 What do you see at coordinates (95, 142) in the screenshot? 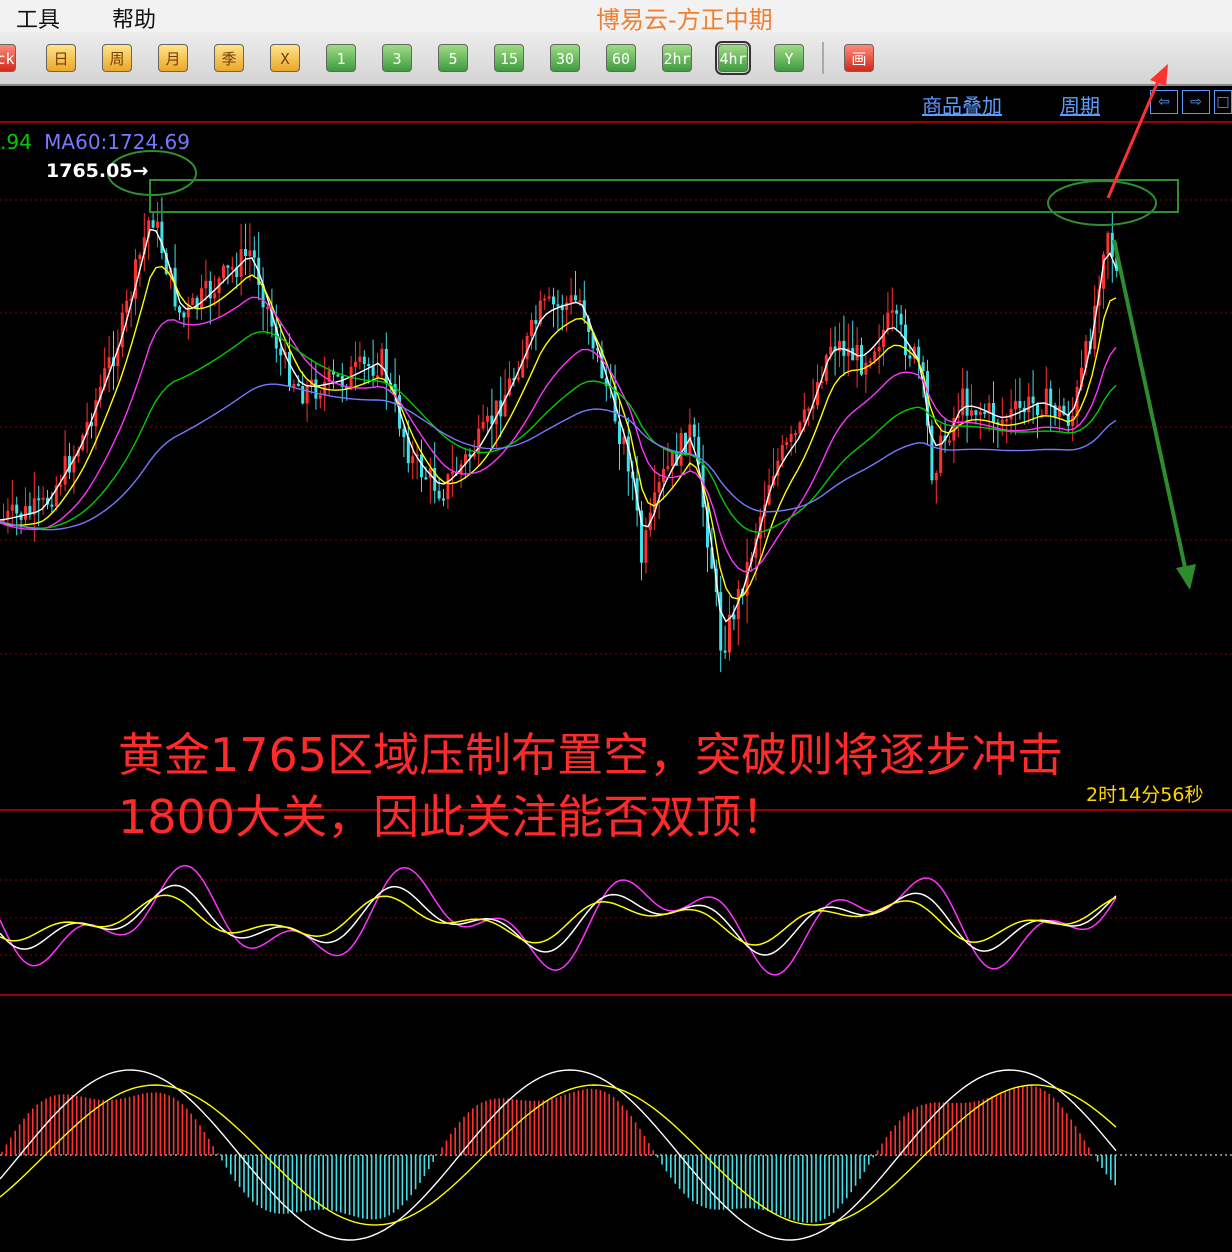
I see `ma-legend: .94 MA60:1724.69` at bounding box center [95, 142].